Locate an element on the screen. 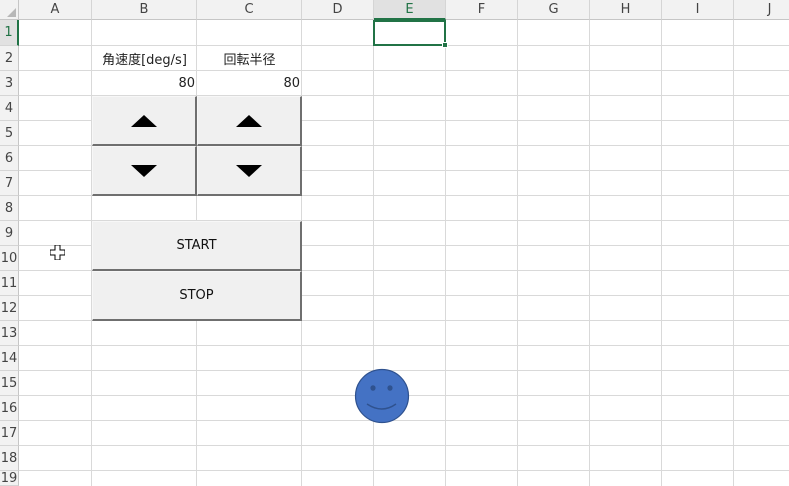 The image size is (789, 486). row-header-9: 9 is located at coordinates (9, 233).